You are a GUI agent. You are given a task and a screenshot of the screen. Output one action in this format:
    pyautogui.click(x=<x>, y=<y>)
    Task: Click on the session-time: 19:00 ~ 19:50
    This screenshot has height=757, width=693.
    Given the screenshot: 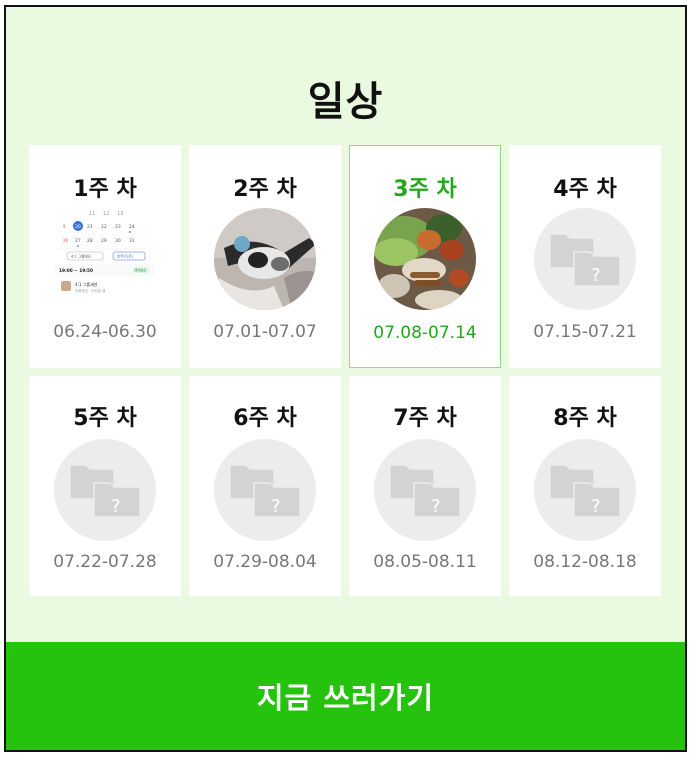 What is the action you would take?
    pyautogui.click(x=76, y=271)
    